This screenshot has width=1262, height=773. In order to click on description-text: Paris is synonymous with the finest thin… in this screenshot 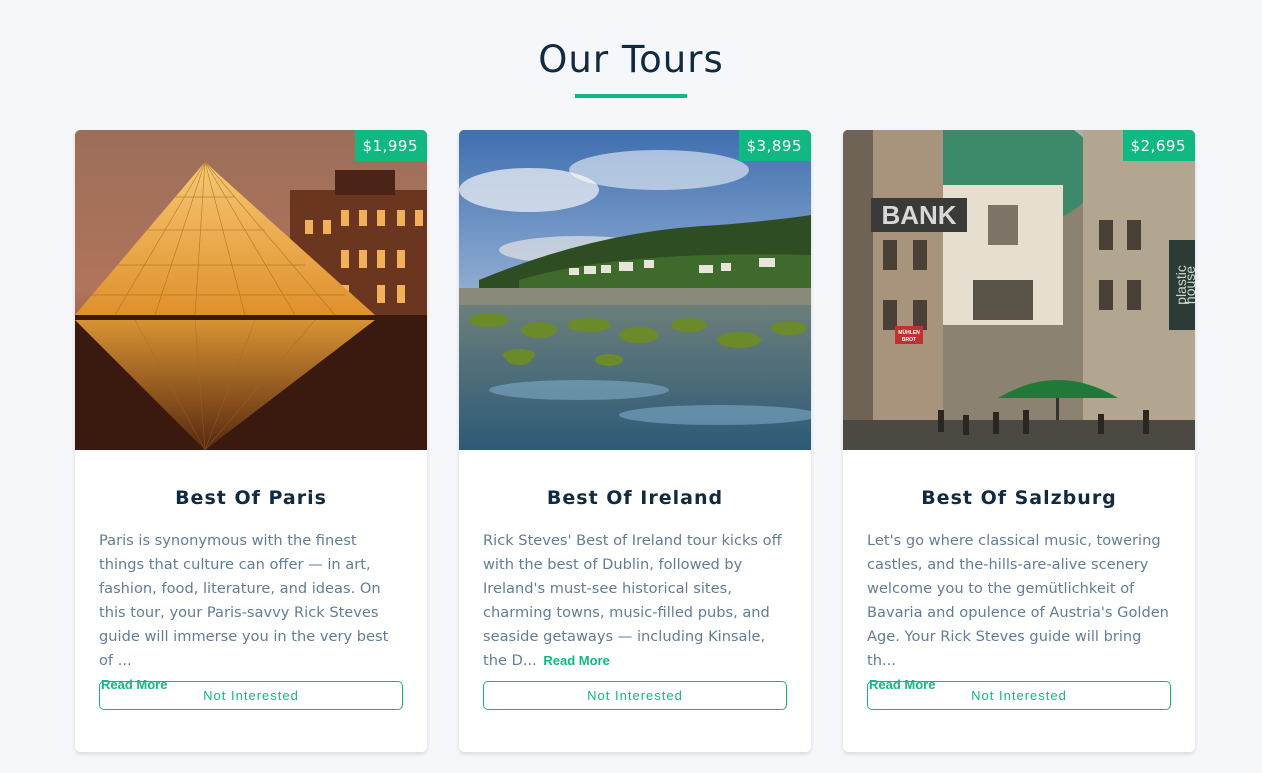, I will do `click(244, 600)`.